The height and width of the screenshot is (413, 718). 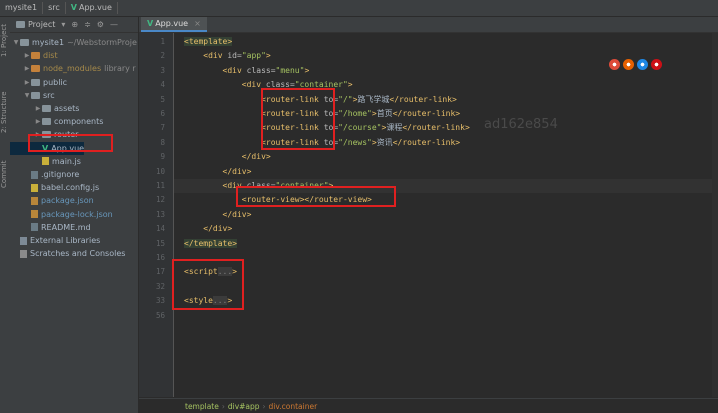 I want to click on tree-item: ▶ node_modules library r, so click(x=73, y=68).